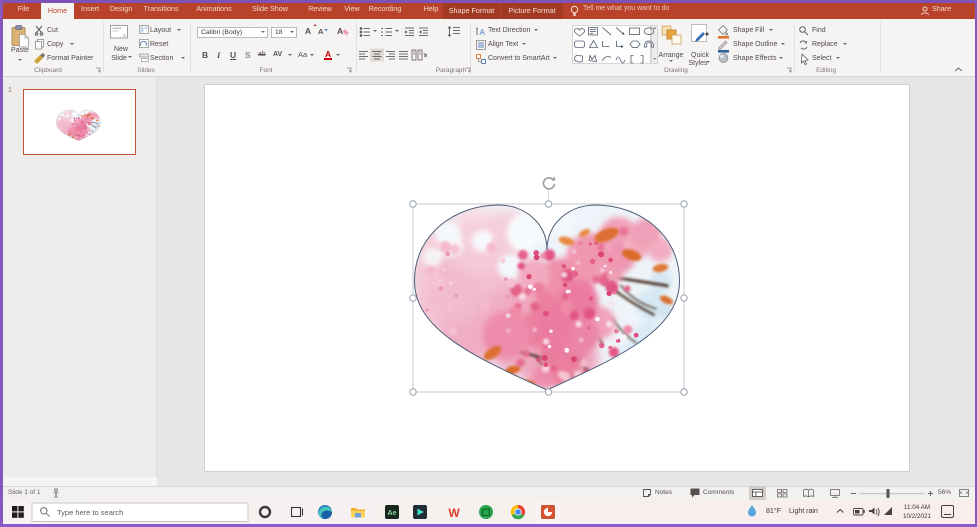  Describe the element at coordinates (392, 513) in the screenshot. I see `svg-text: Ae` at that location.